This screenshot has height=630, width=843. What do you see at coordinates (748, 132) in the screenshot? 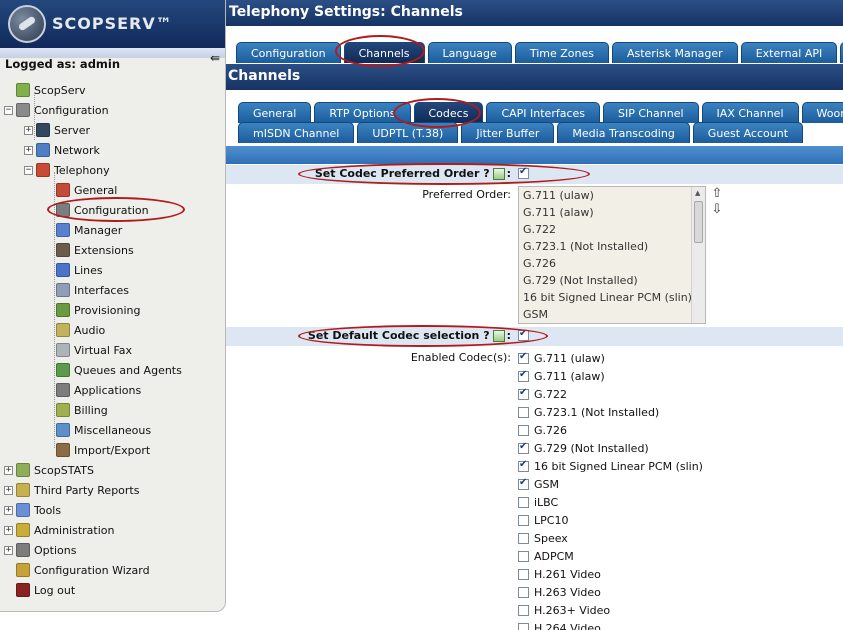
I see `tab-guest-account: Guest Account` at bounding box center [748, 132].